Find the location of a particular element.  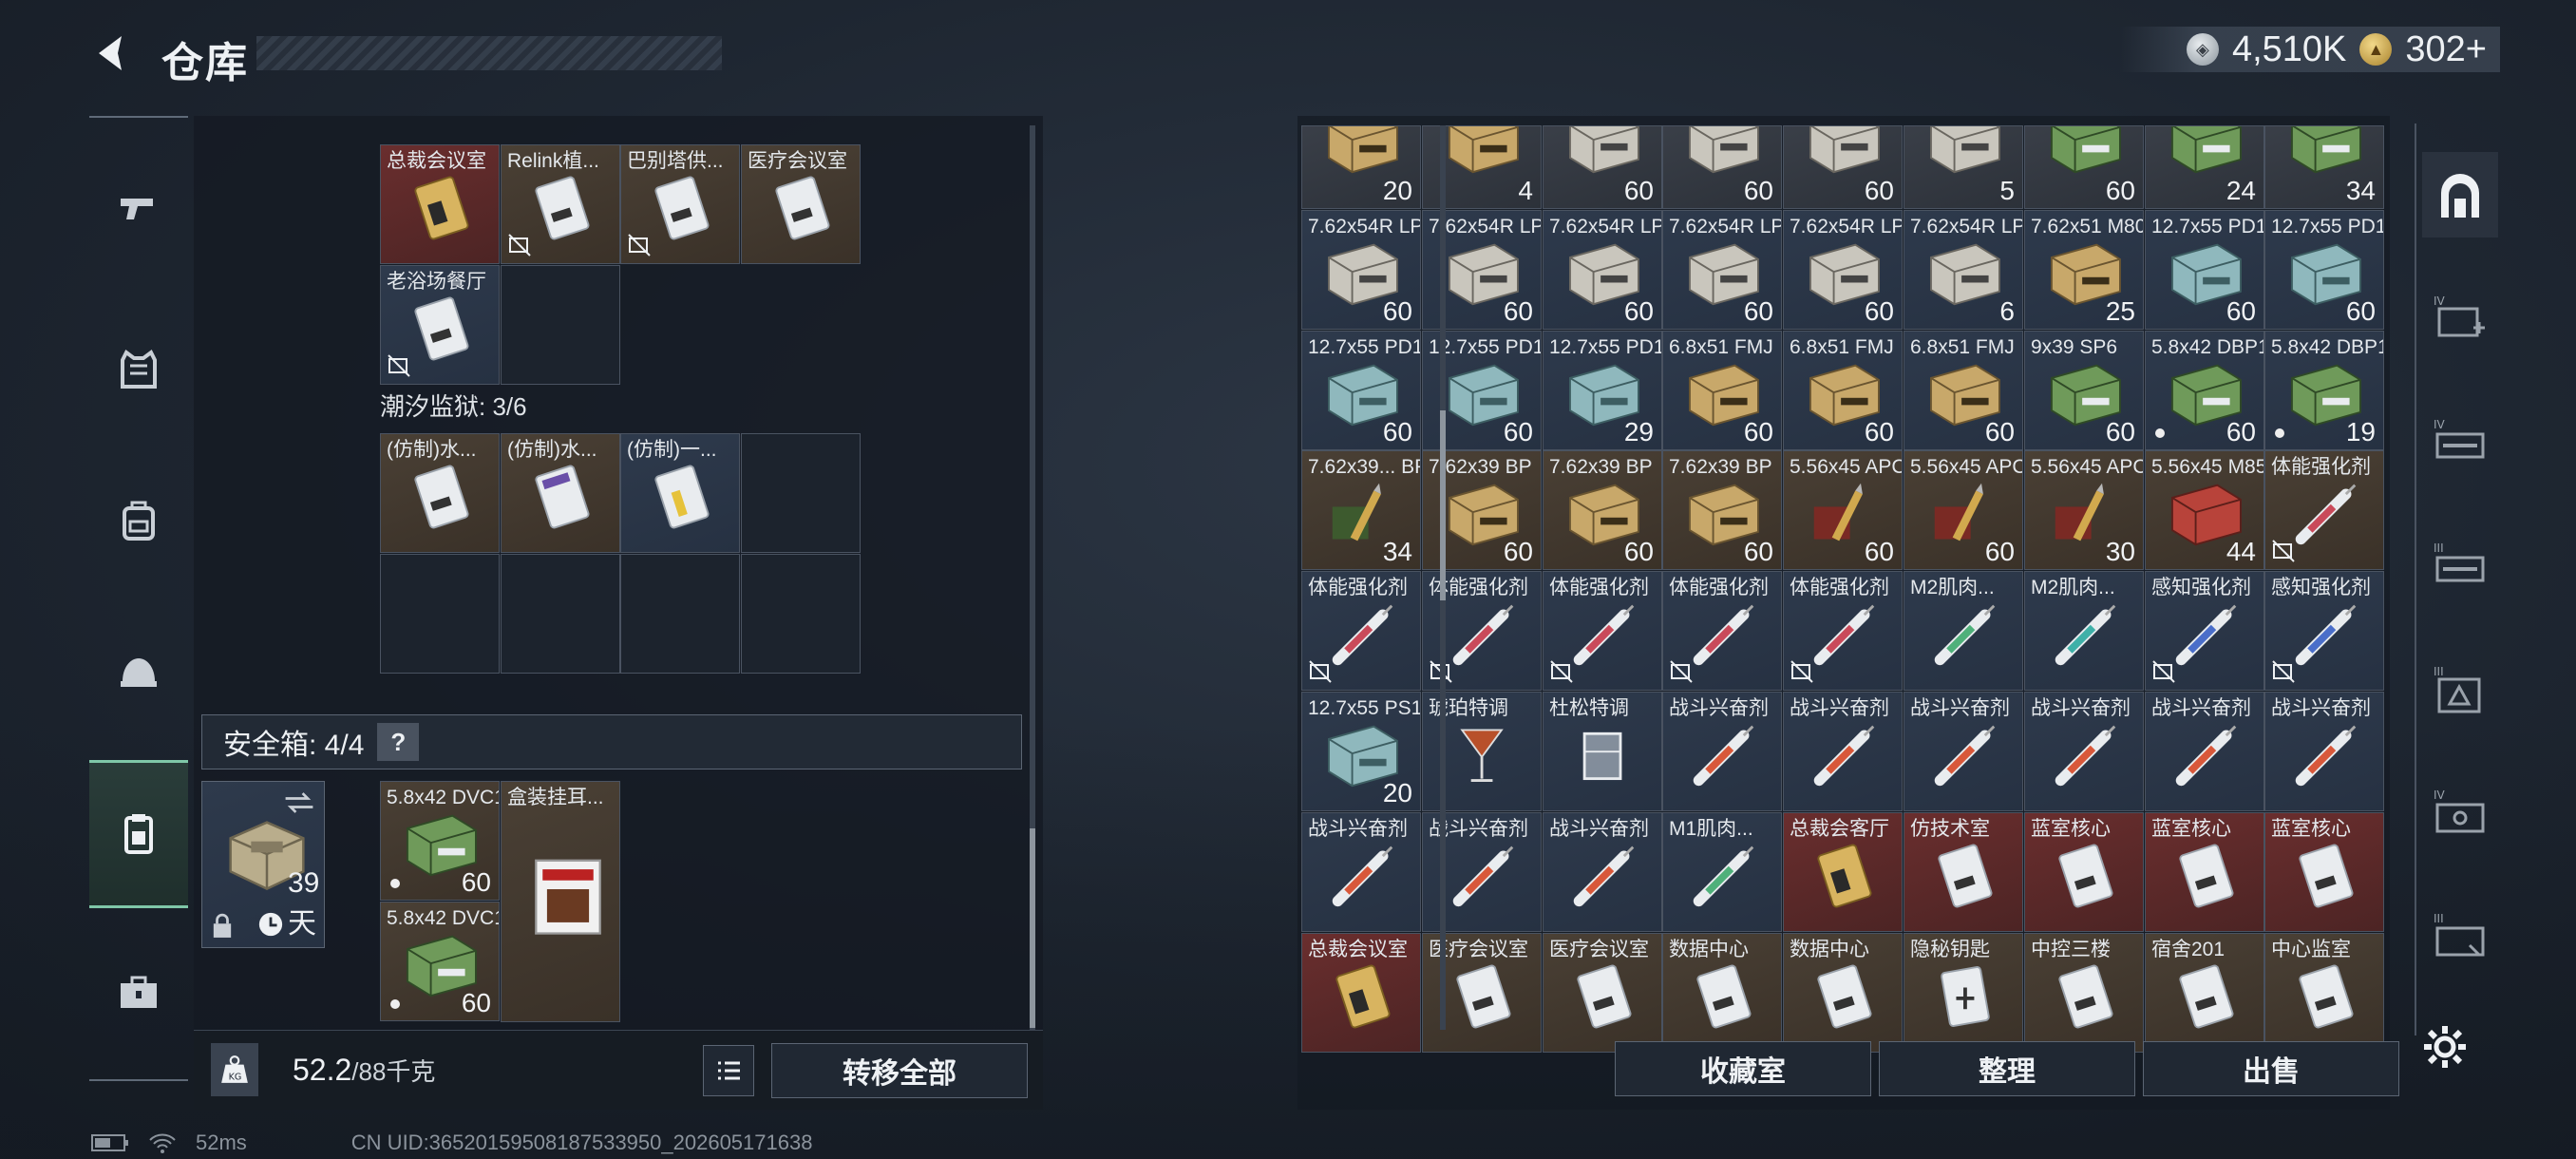

collection-room-button: 收藏室 is located at coordinates (1743, 1068).